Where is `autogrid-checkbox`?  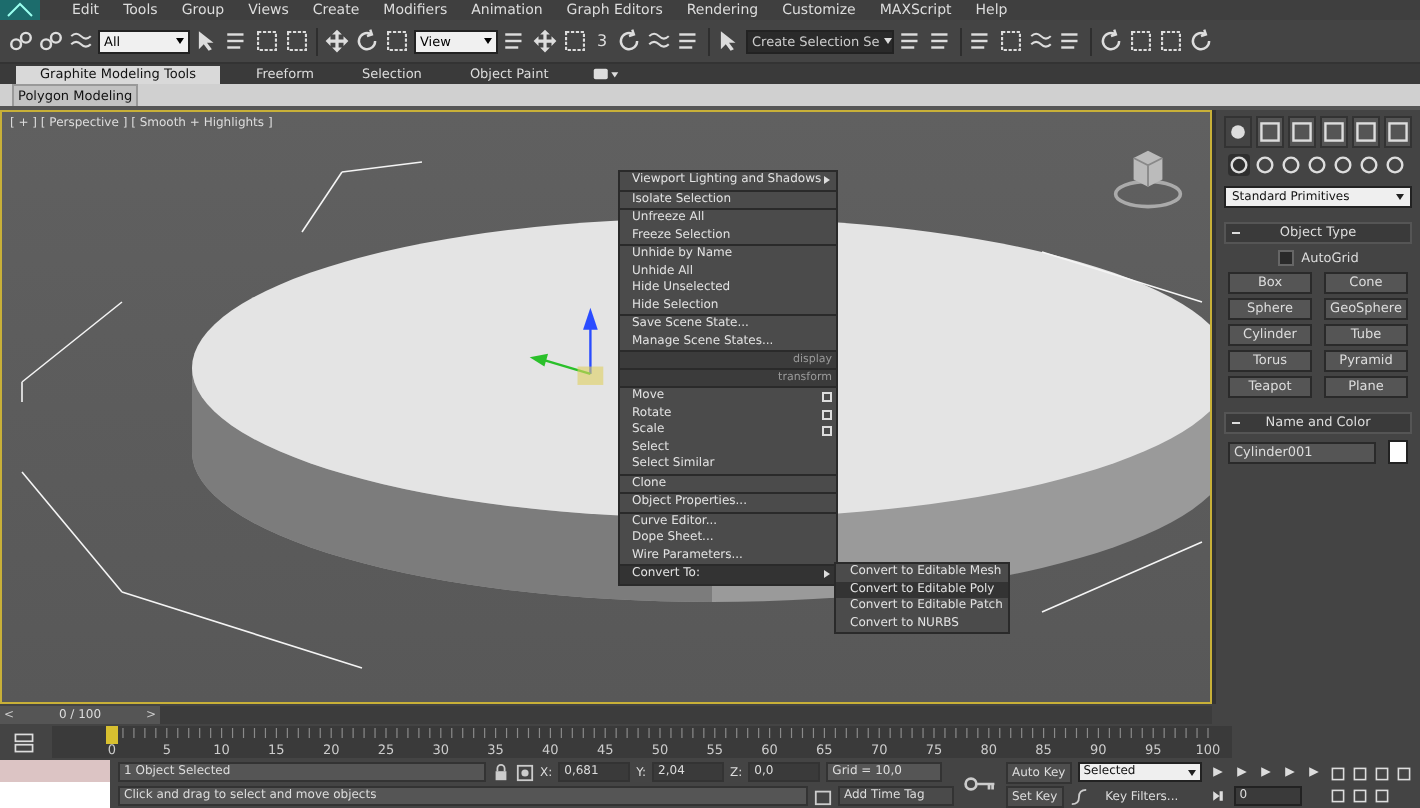
autogrid-checkbox is located at coordinates (1285, 258).